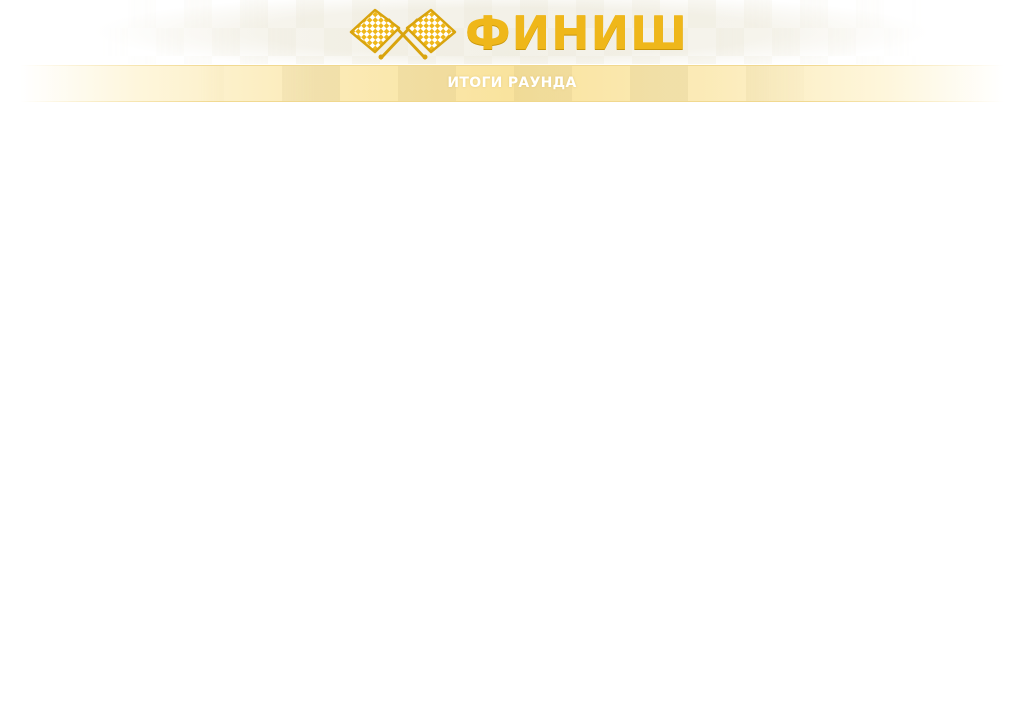 This screenshot has height=720, width=1024. I want to click on finish-logo: ФИНИШ, so click(517, 33).